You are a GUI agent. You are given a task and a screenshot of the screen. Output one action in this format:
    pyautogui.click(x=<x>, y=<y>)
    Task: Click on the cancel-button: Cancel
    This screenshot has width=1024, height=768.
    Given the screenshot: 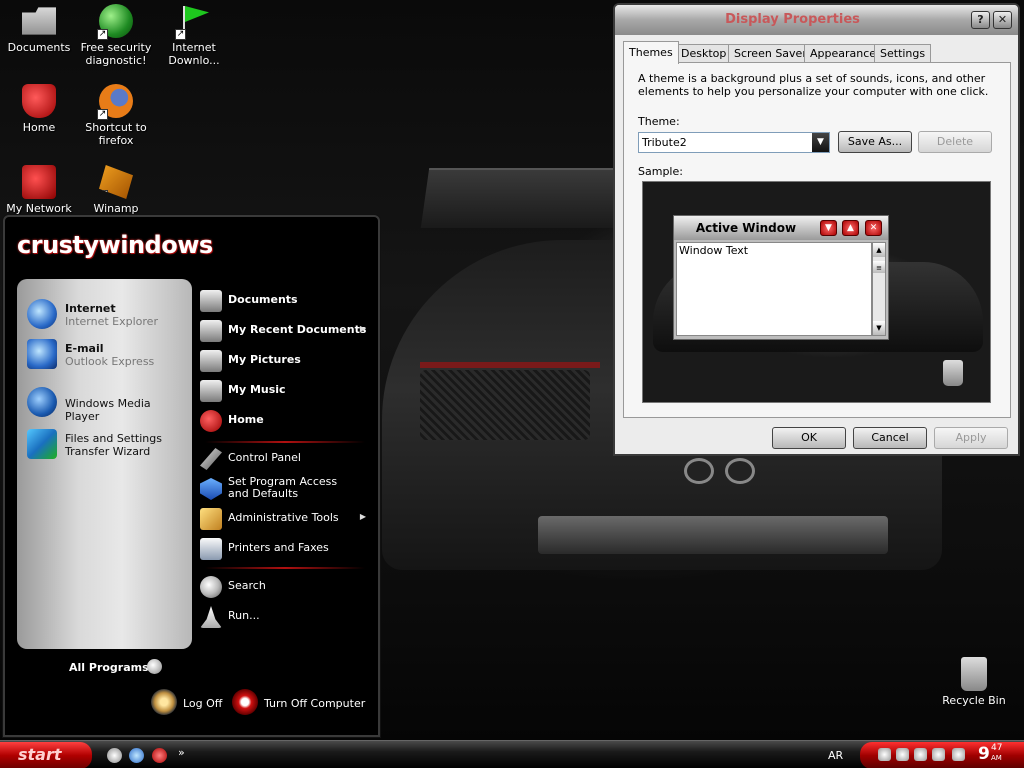 What is the action you would take?
    pyautogui.click(x=890, y=438)
    